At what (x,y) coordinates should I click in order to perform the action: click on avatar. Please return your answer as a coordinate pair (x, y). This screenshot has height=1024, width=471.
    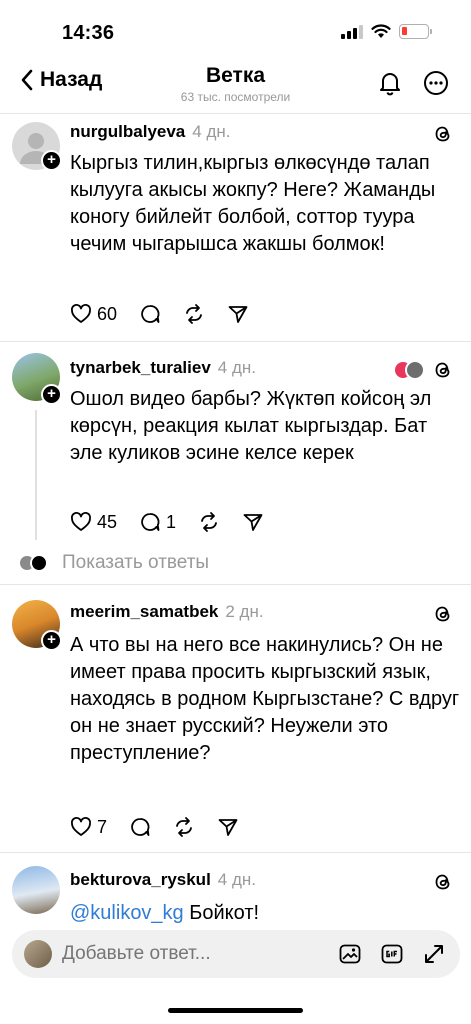
    Looking at the image, I should click on (36, 890).